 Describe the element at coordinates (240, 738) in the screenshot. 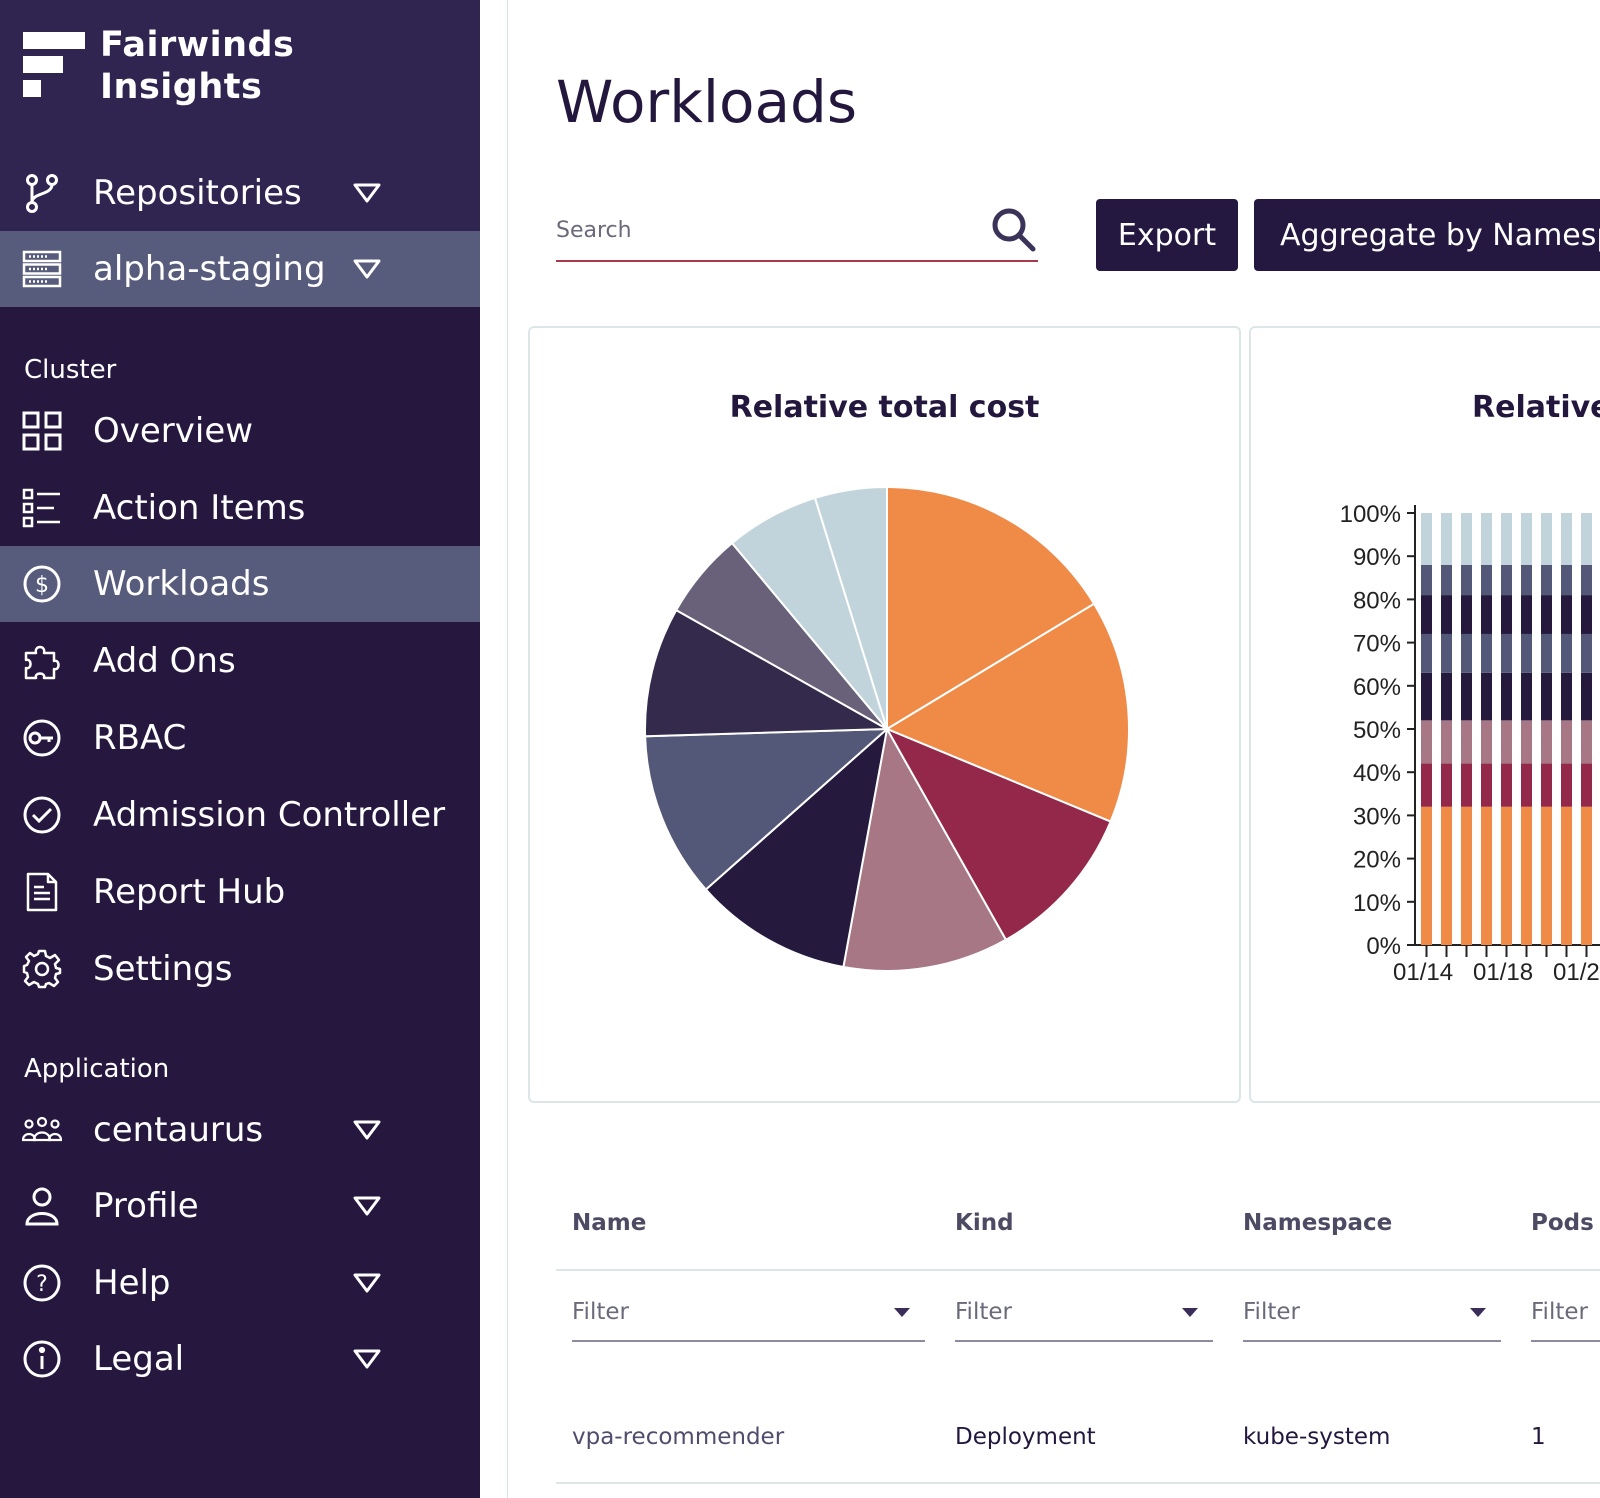

I see `sidebar-item-rbac: RBAC` at that location.